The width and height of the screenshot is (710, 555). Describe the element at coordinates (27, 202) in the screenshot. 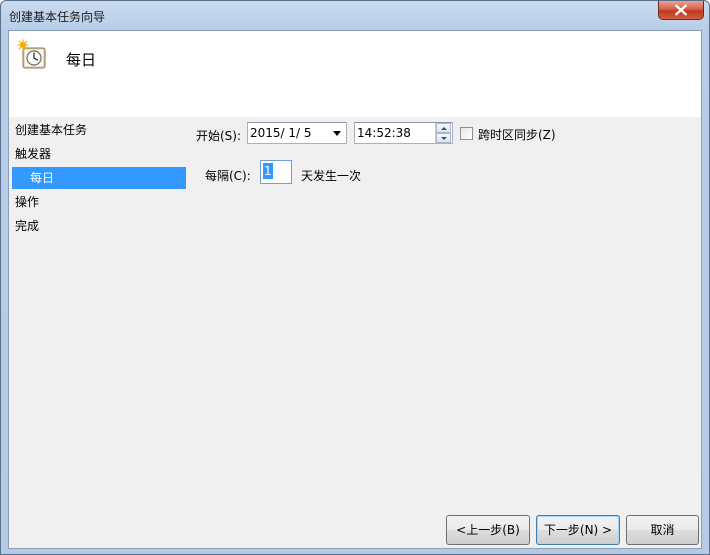

I see `nav-item-action: 操作` at that location.